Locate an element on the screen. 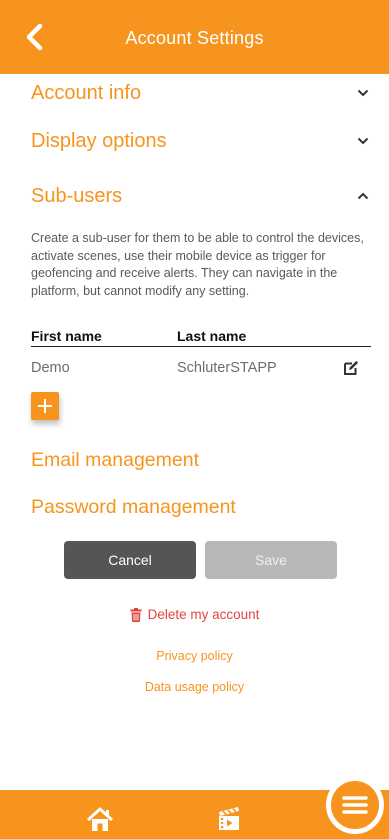  table-row: Demo SchluterSTAPP is located at coordinates (201, 368).